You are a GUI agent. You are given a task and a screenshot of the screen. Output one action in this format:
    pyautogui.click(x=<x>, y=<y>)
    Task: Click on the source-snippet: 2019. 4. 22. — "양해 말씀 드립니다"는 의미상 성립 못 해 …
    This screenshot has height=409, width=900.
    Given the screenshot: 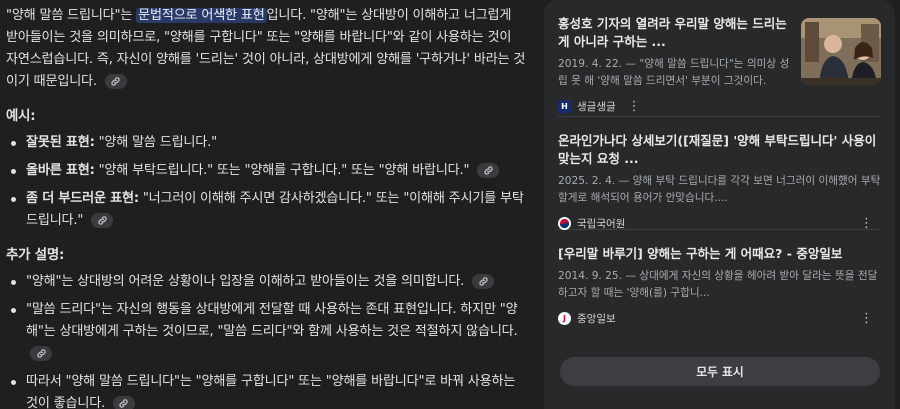 What is the action you would take?
    pyautogui.click(x=674, y=72)
    